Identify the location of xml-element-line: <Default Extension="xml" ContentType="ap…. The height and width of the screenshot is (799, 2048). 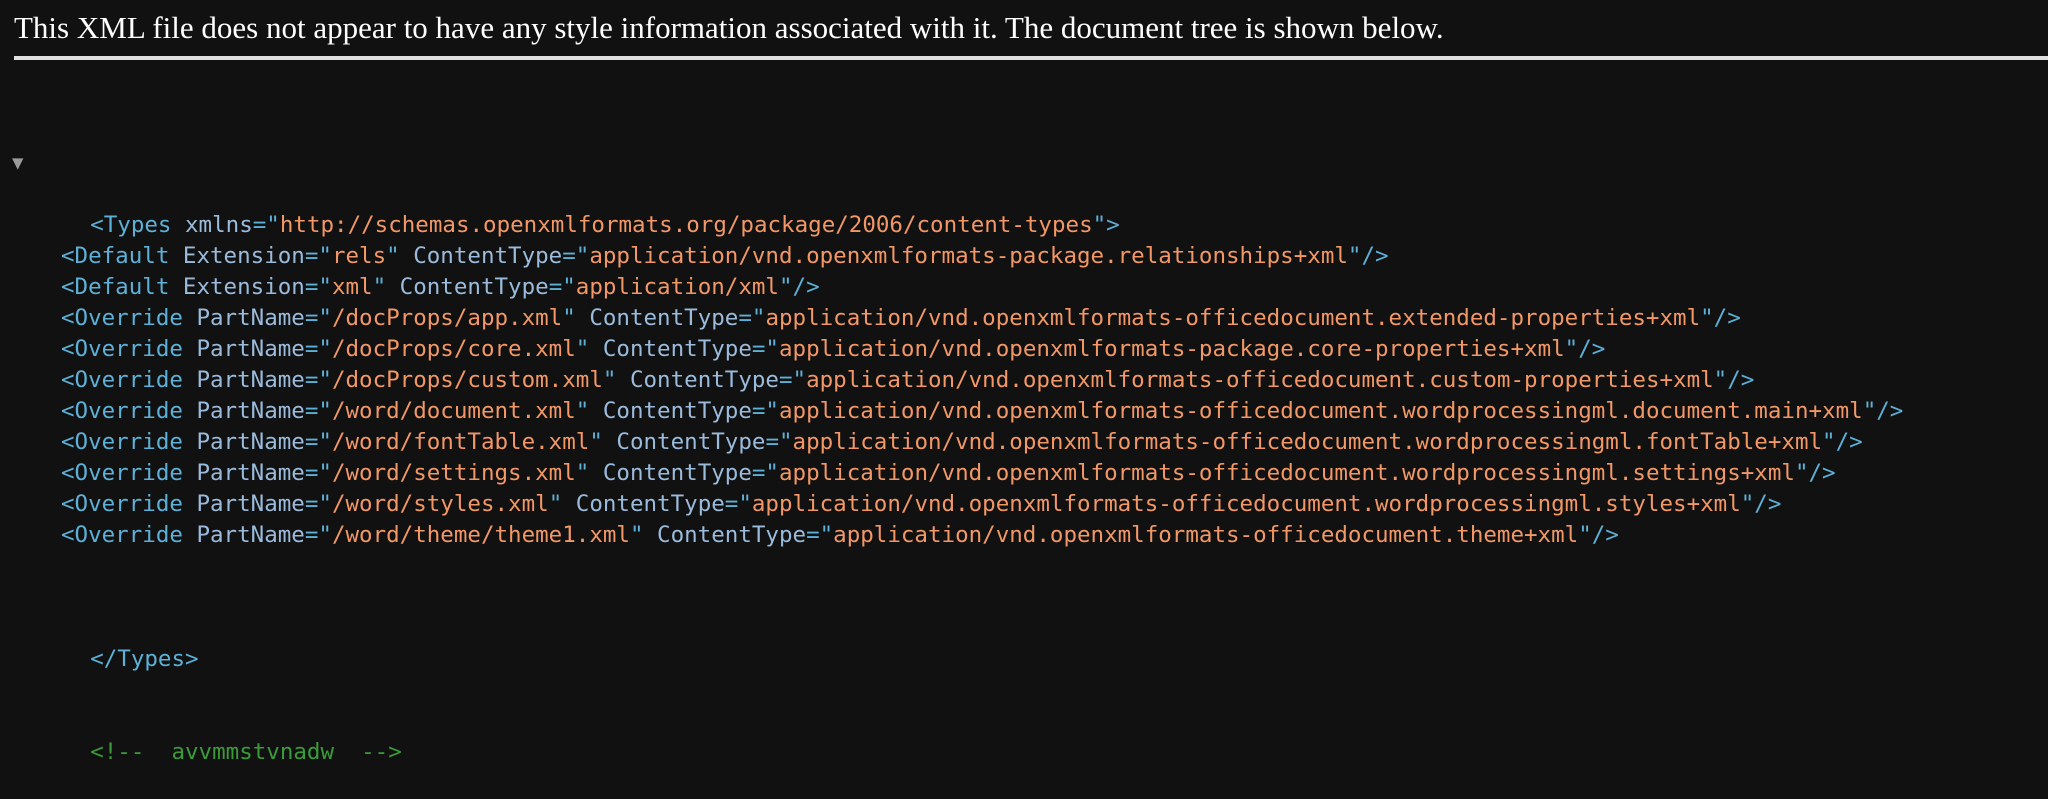
(1024, 287).